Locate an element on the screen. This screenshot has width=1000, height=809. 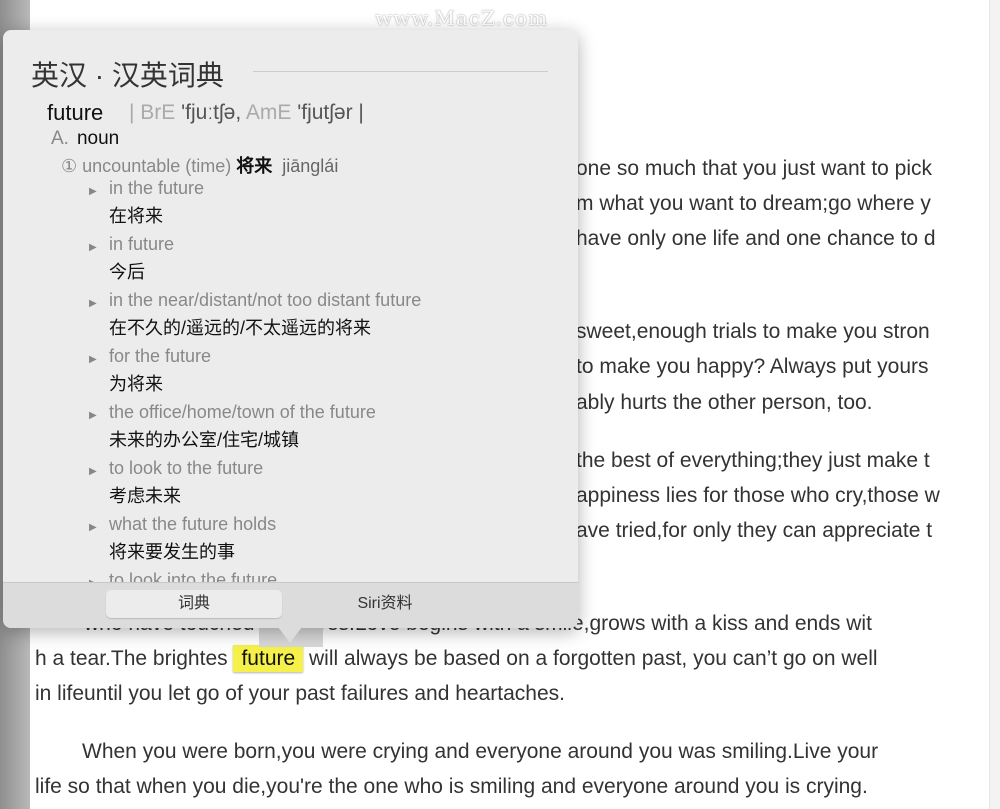
example-chinese: 为将来 is located at coordinates (136, 384).